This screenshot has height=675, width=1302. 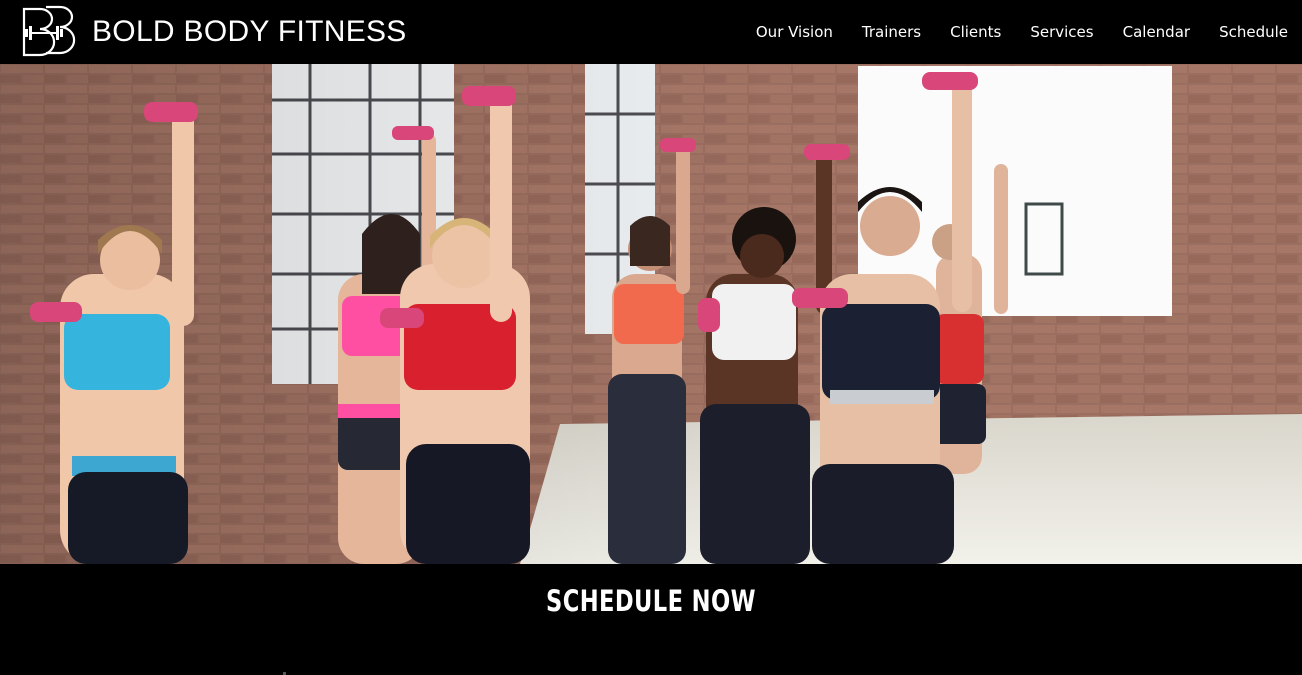 What do you see at coordinates (651, 601) in the screenshot?
I see `schedule-now-link: SCHEDULE NOW` at bounding box center [651, 601].